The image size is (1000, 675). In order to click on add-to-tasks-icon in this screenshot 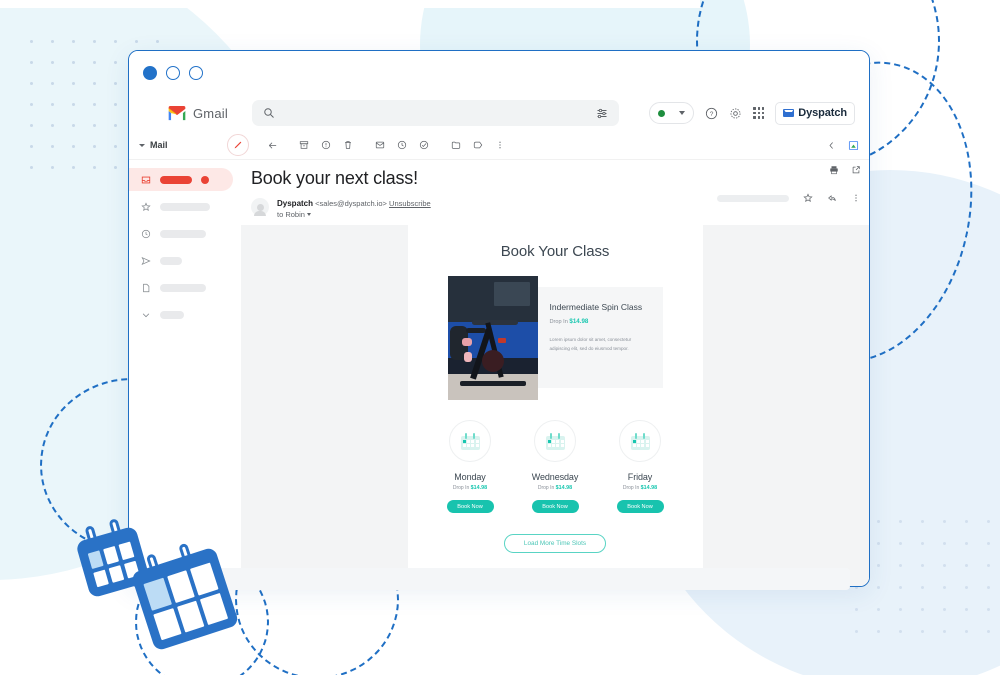, I will do `click(424, 145)`.